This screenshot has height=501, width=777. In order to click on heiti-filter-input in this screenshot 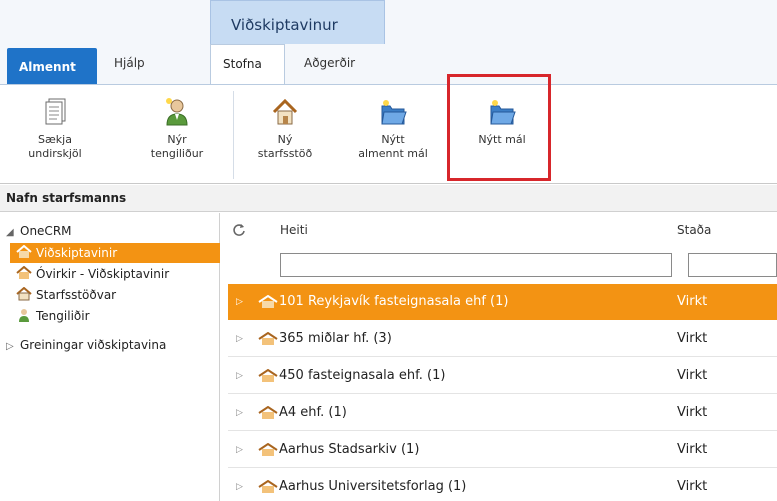, I will do `click(476, 265)`.